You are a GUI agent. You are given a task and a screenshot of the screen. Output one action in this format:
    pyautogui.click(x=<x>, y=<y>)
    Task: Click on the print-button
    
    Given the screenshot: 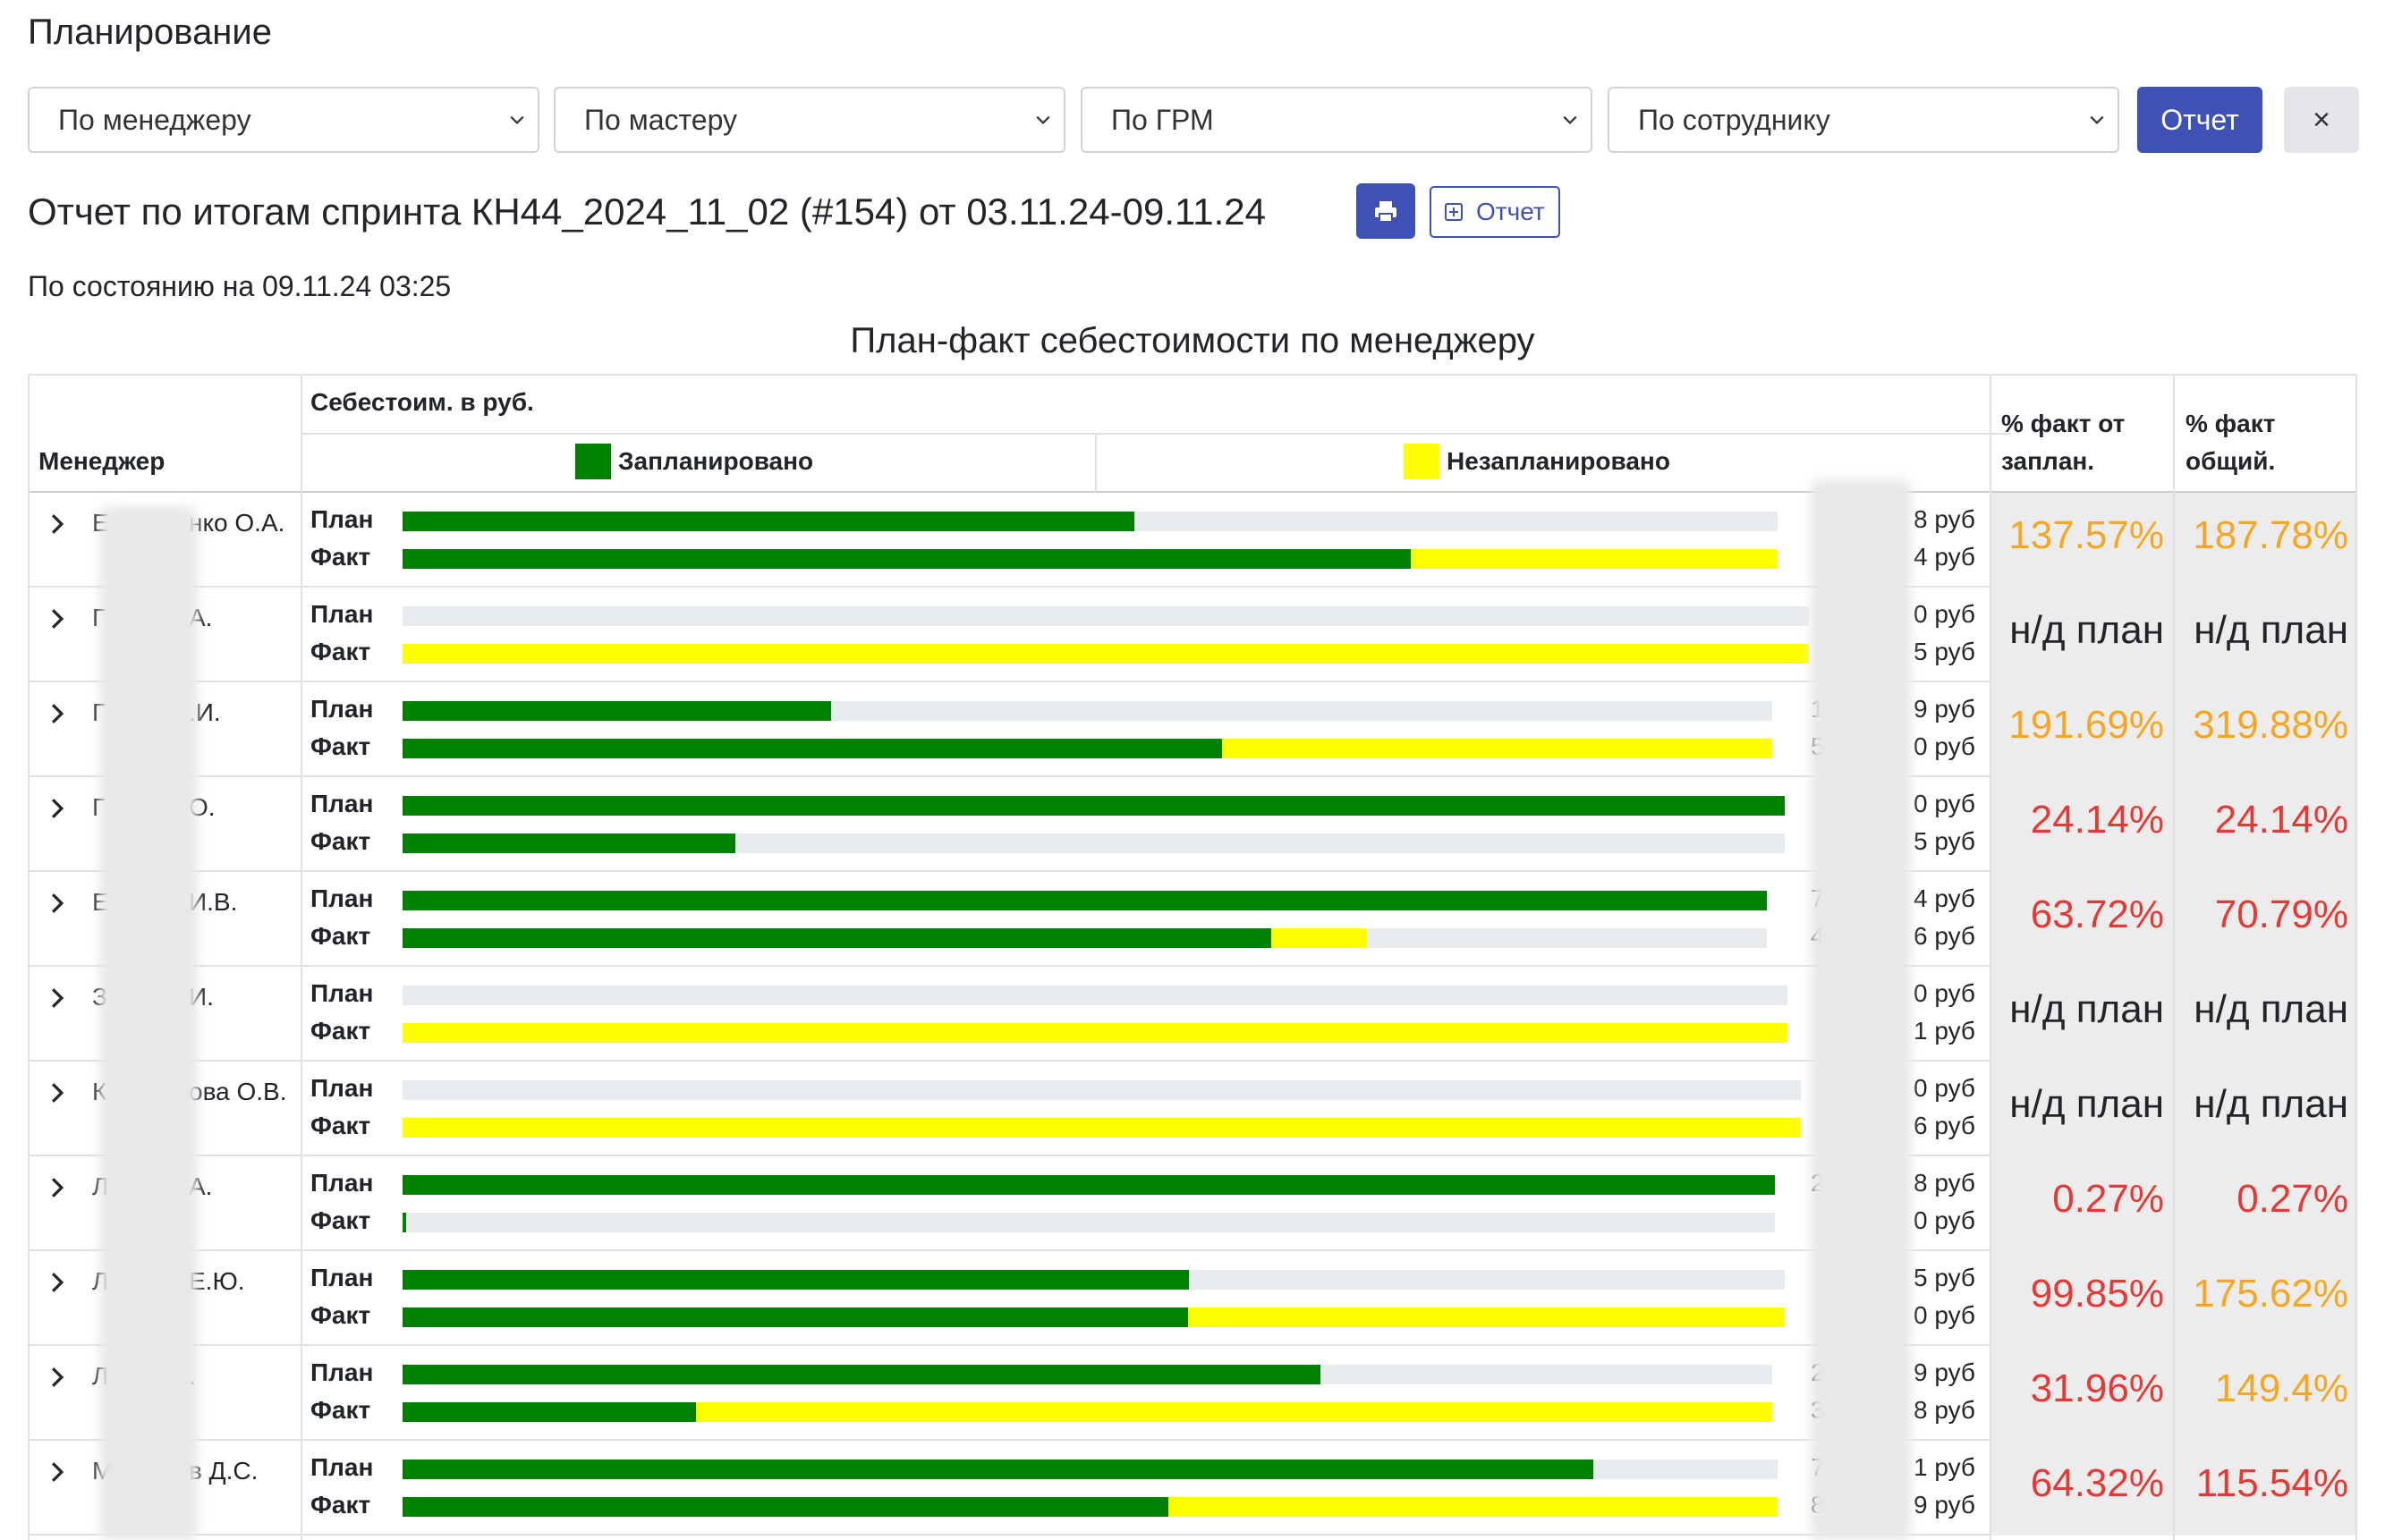 What is the action you would take?
    pyautogui.click(x=1385, y=211)
    